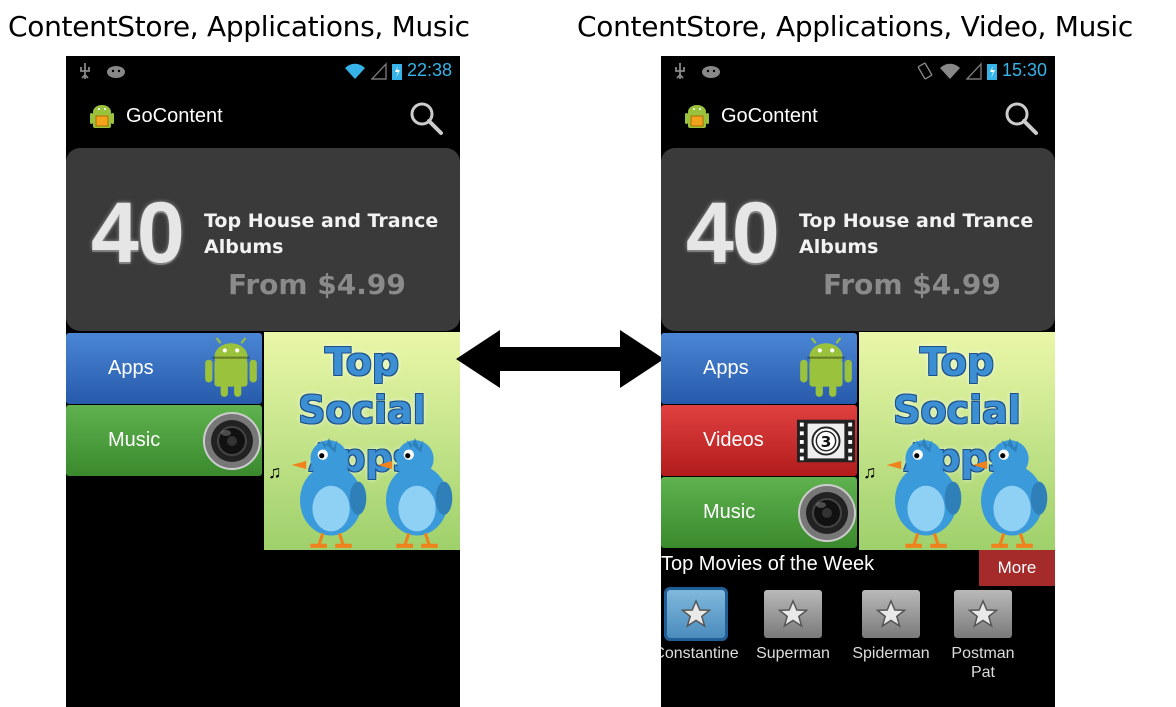  I want to click on movie-item-postman-pat: Postman Pat, so click(983, 636).